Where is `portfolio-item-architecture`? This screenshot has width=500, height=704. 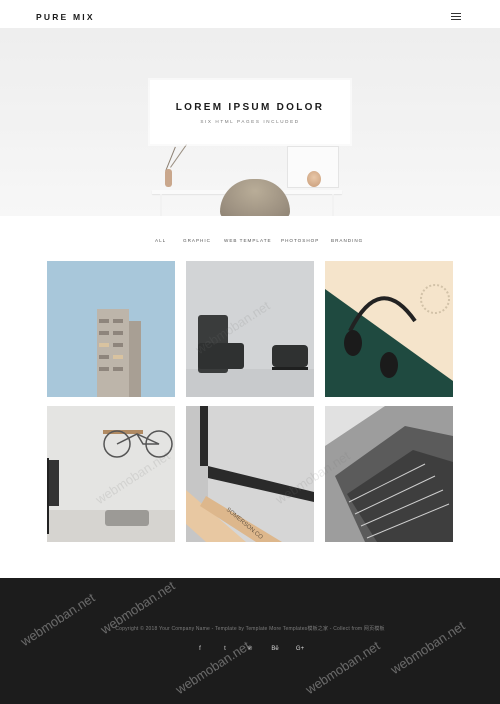
portfolio-item-architecture is located at coordinates (389, 474).